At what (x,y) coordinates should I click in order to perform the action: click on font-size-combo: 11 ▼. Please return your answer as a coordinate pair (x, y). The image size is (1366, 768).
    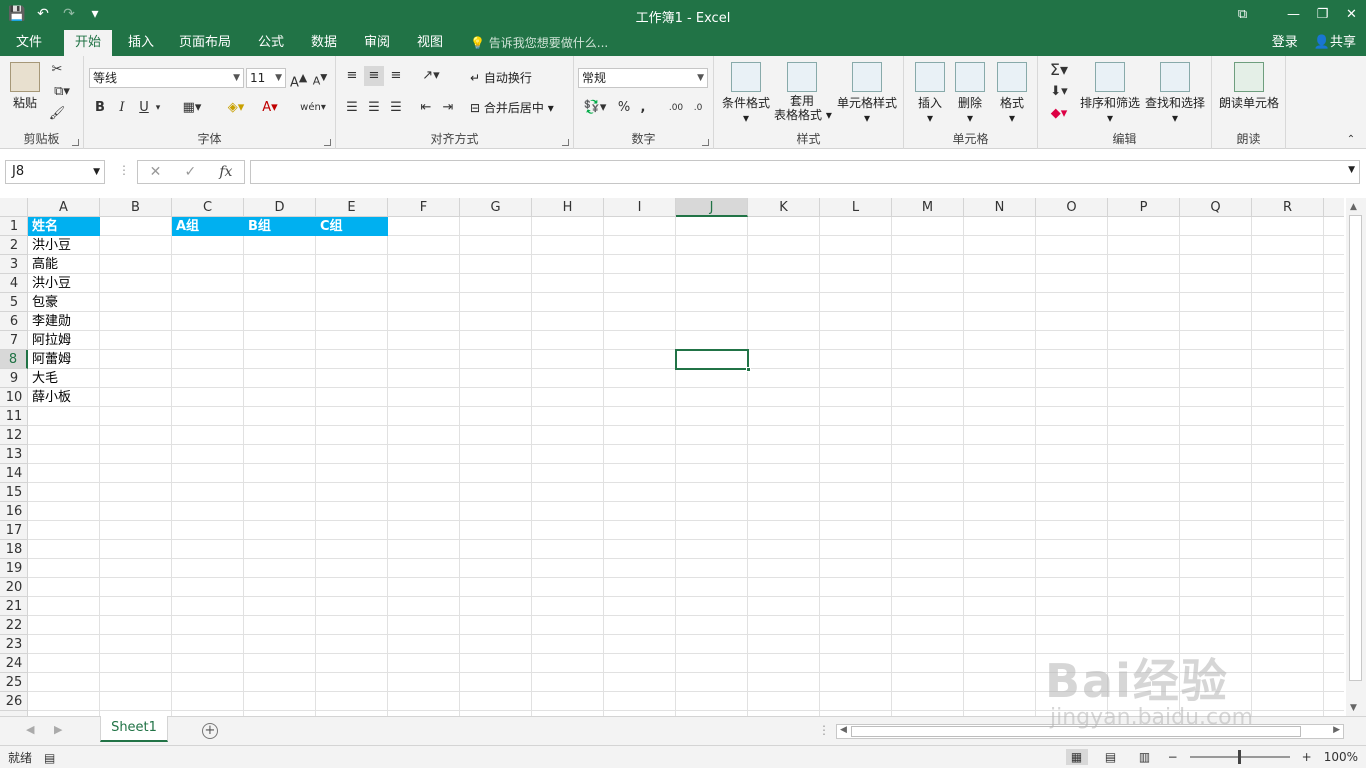
    Looking at the image, I should click on (266, 78).